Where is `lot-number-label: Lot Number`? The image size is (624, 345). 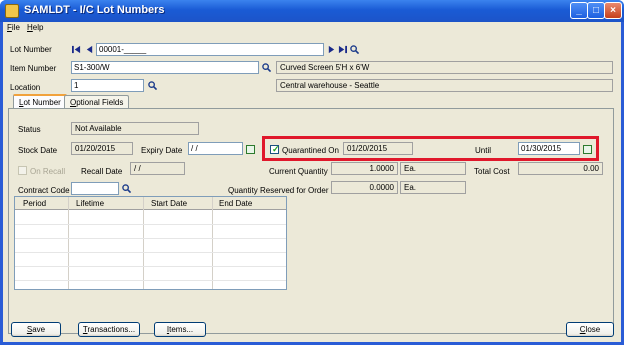 lot-number-label: Lot Number is located at coordinates (31, 49).